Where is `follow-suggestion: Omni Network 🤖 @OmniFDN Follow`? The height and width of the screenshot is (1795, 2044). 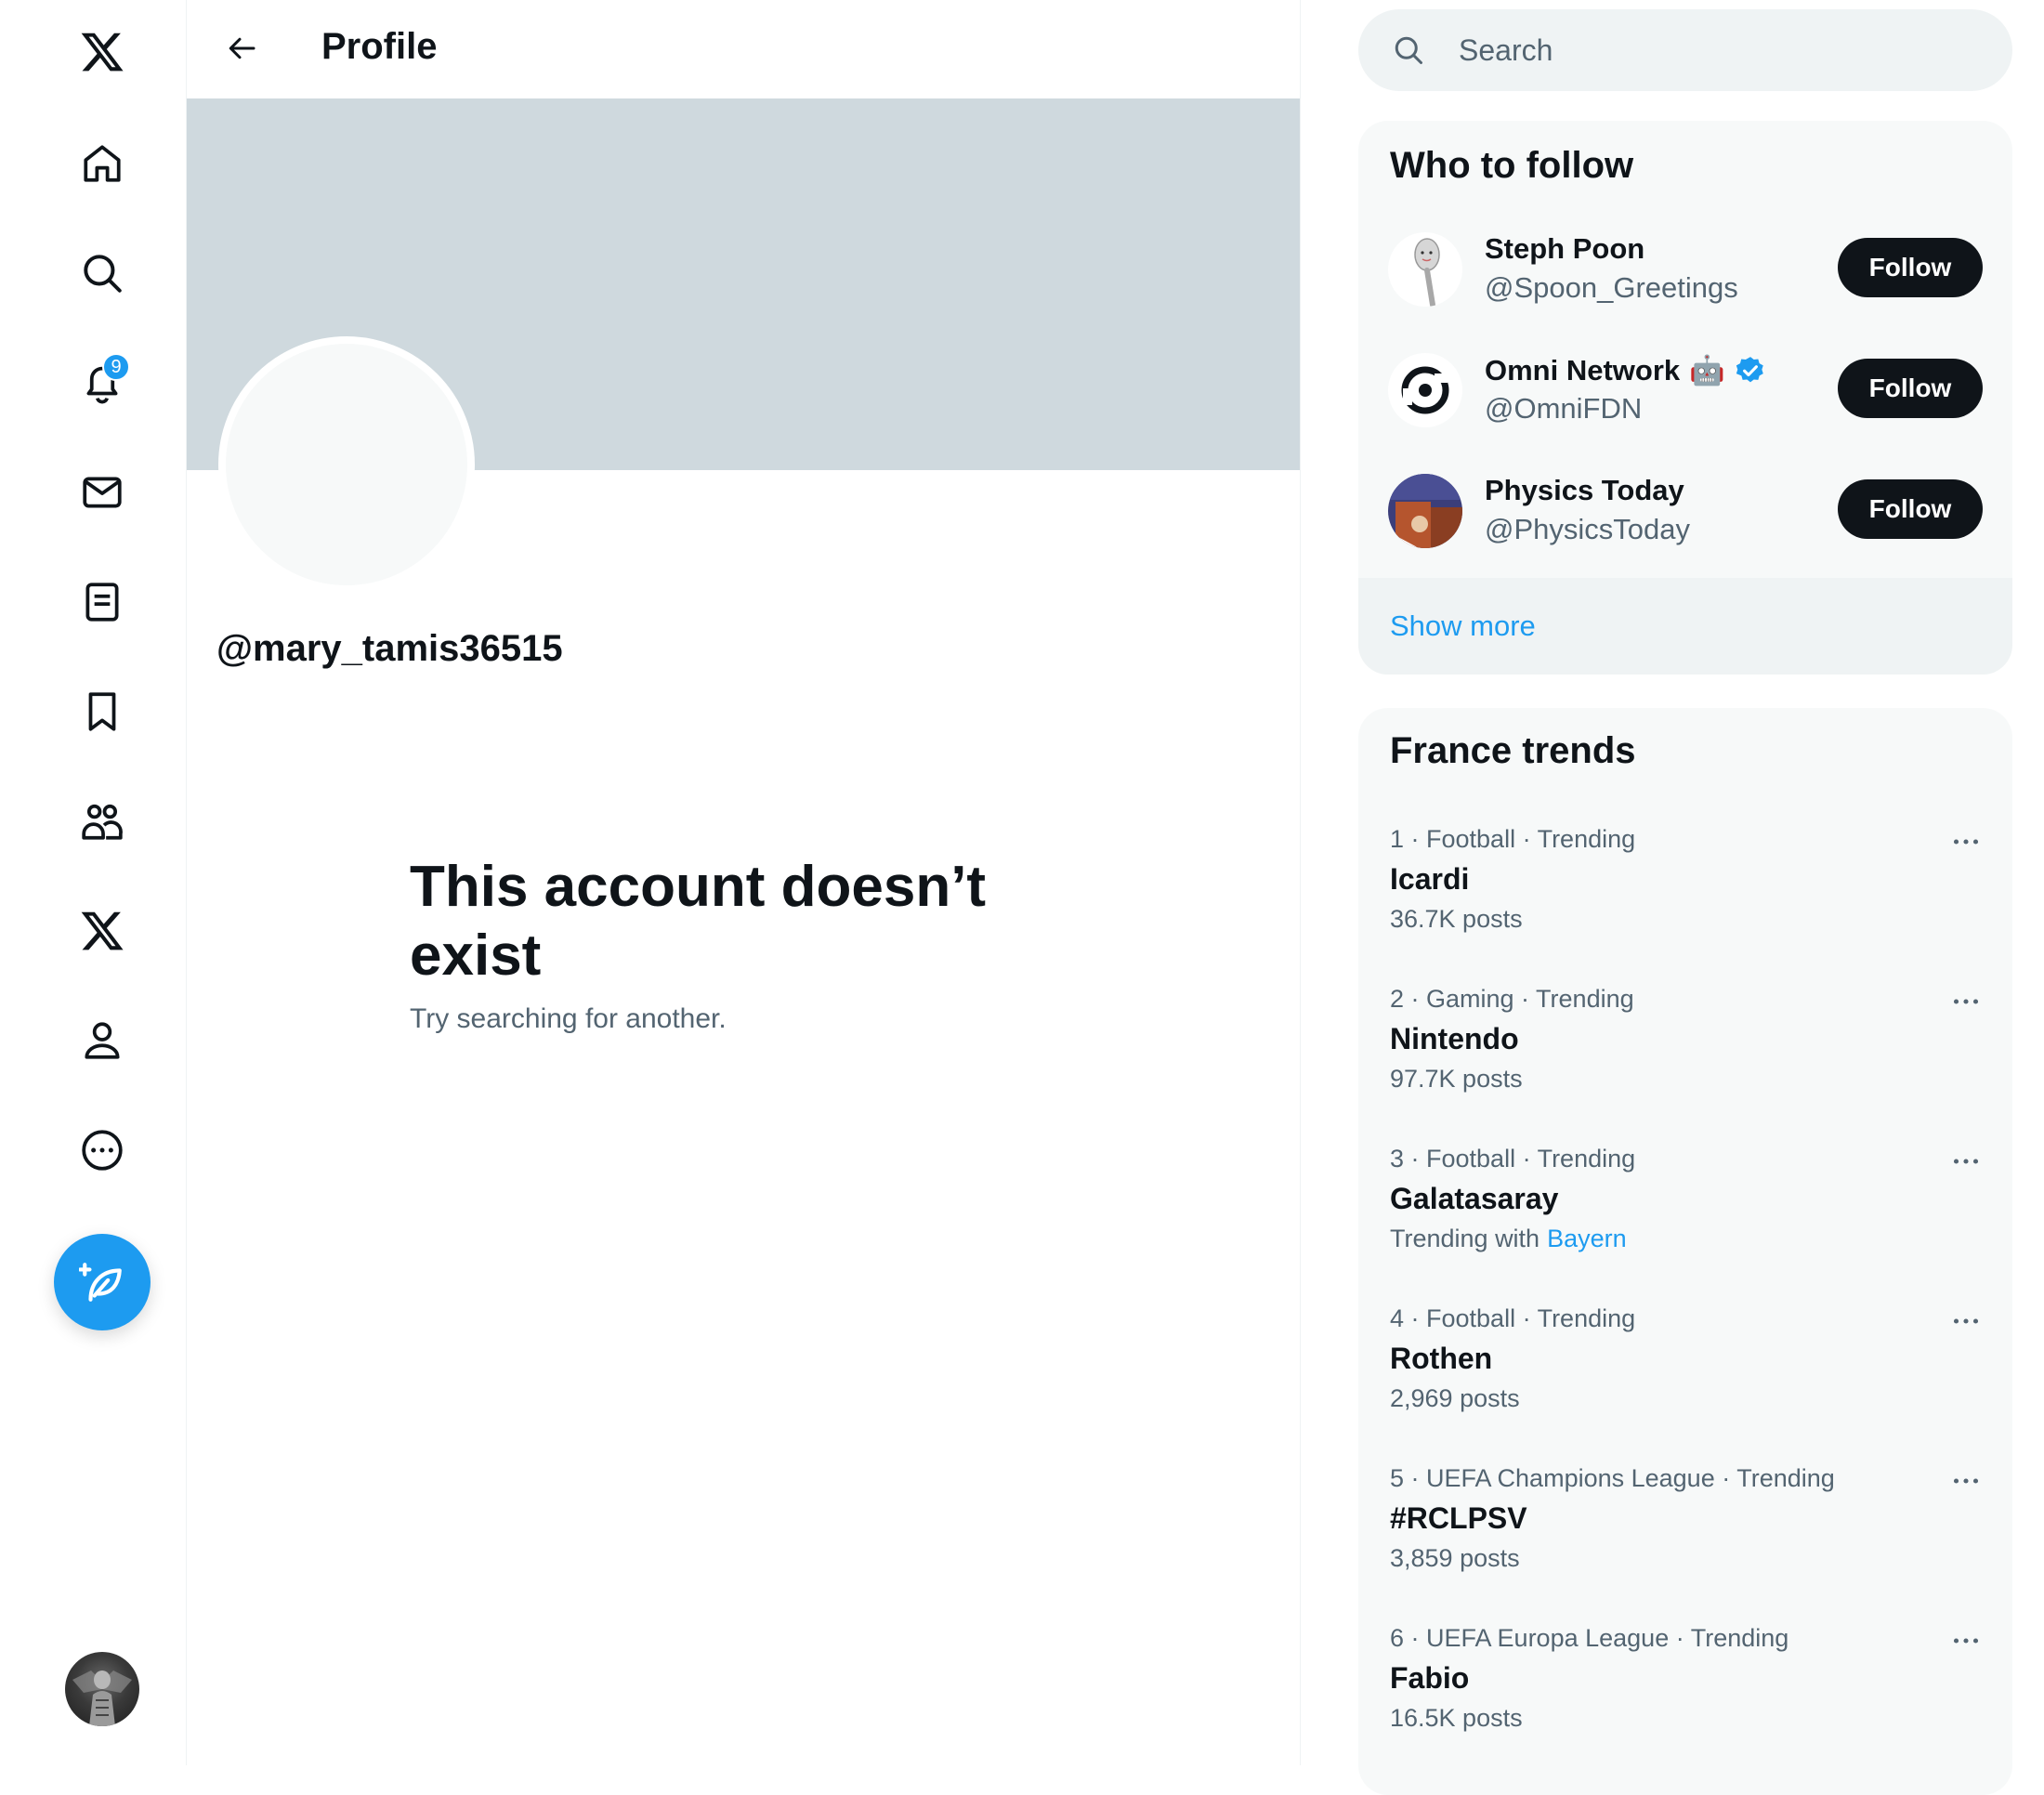
follow-suggestion: Omni Network 🤖 @OmniFDN Follow is located at coordinates (1685, 393).